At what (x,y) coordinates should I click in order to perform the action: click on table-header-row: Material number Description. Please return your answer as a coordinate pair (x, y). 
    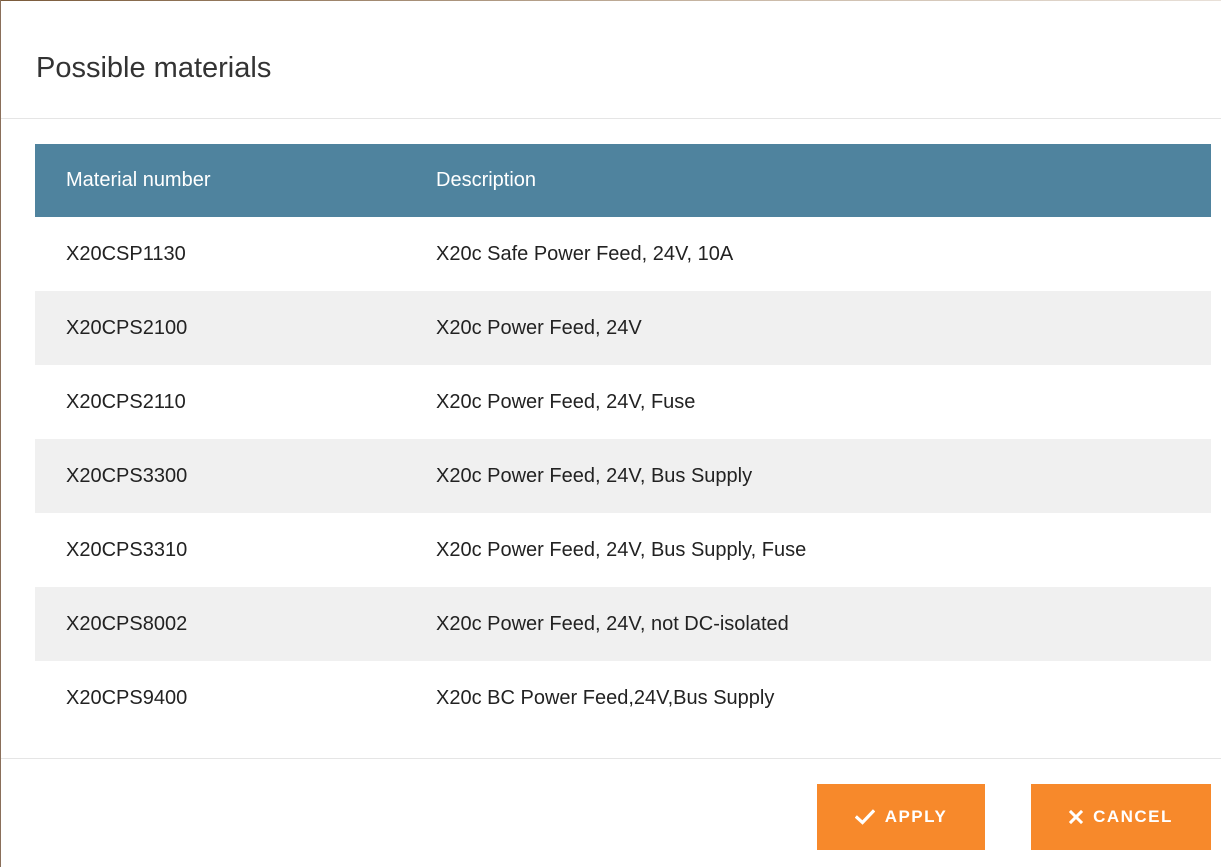
    Looking at the image, I should click on (623, 180).